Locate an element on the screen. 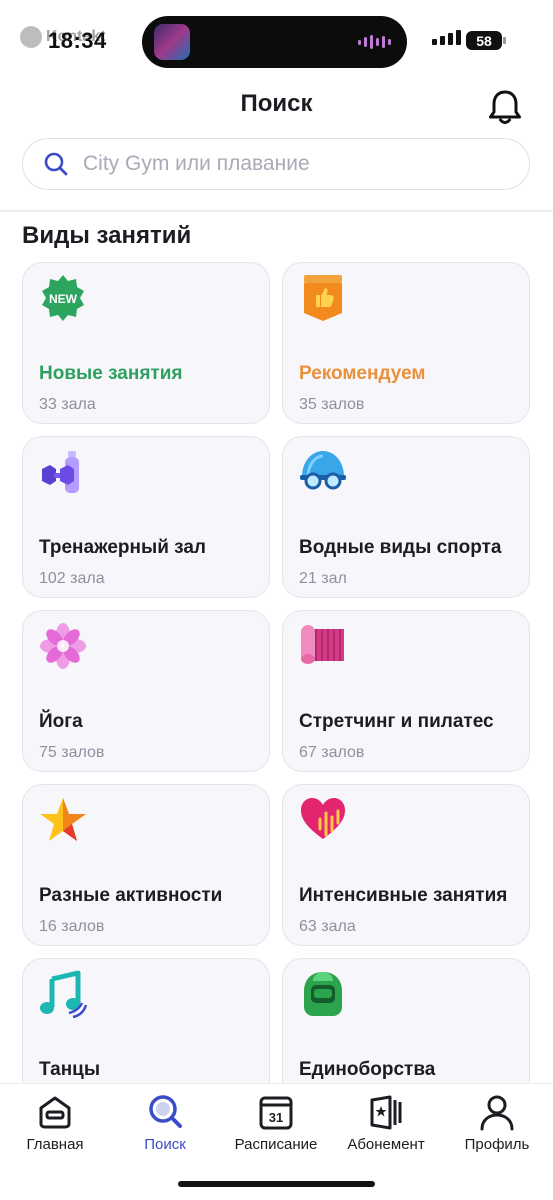 The width and height of the screenshot is (553, 1200). tab-label: Главная is located at coordinates (55, 1144).